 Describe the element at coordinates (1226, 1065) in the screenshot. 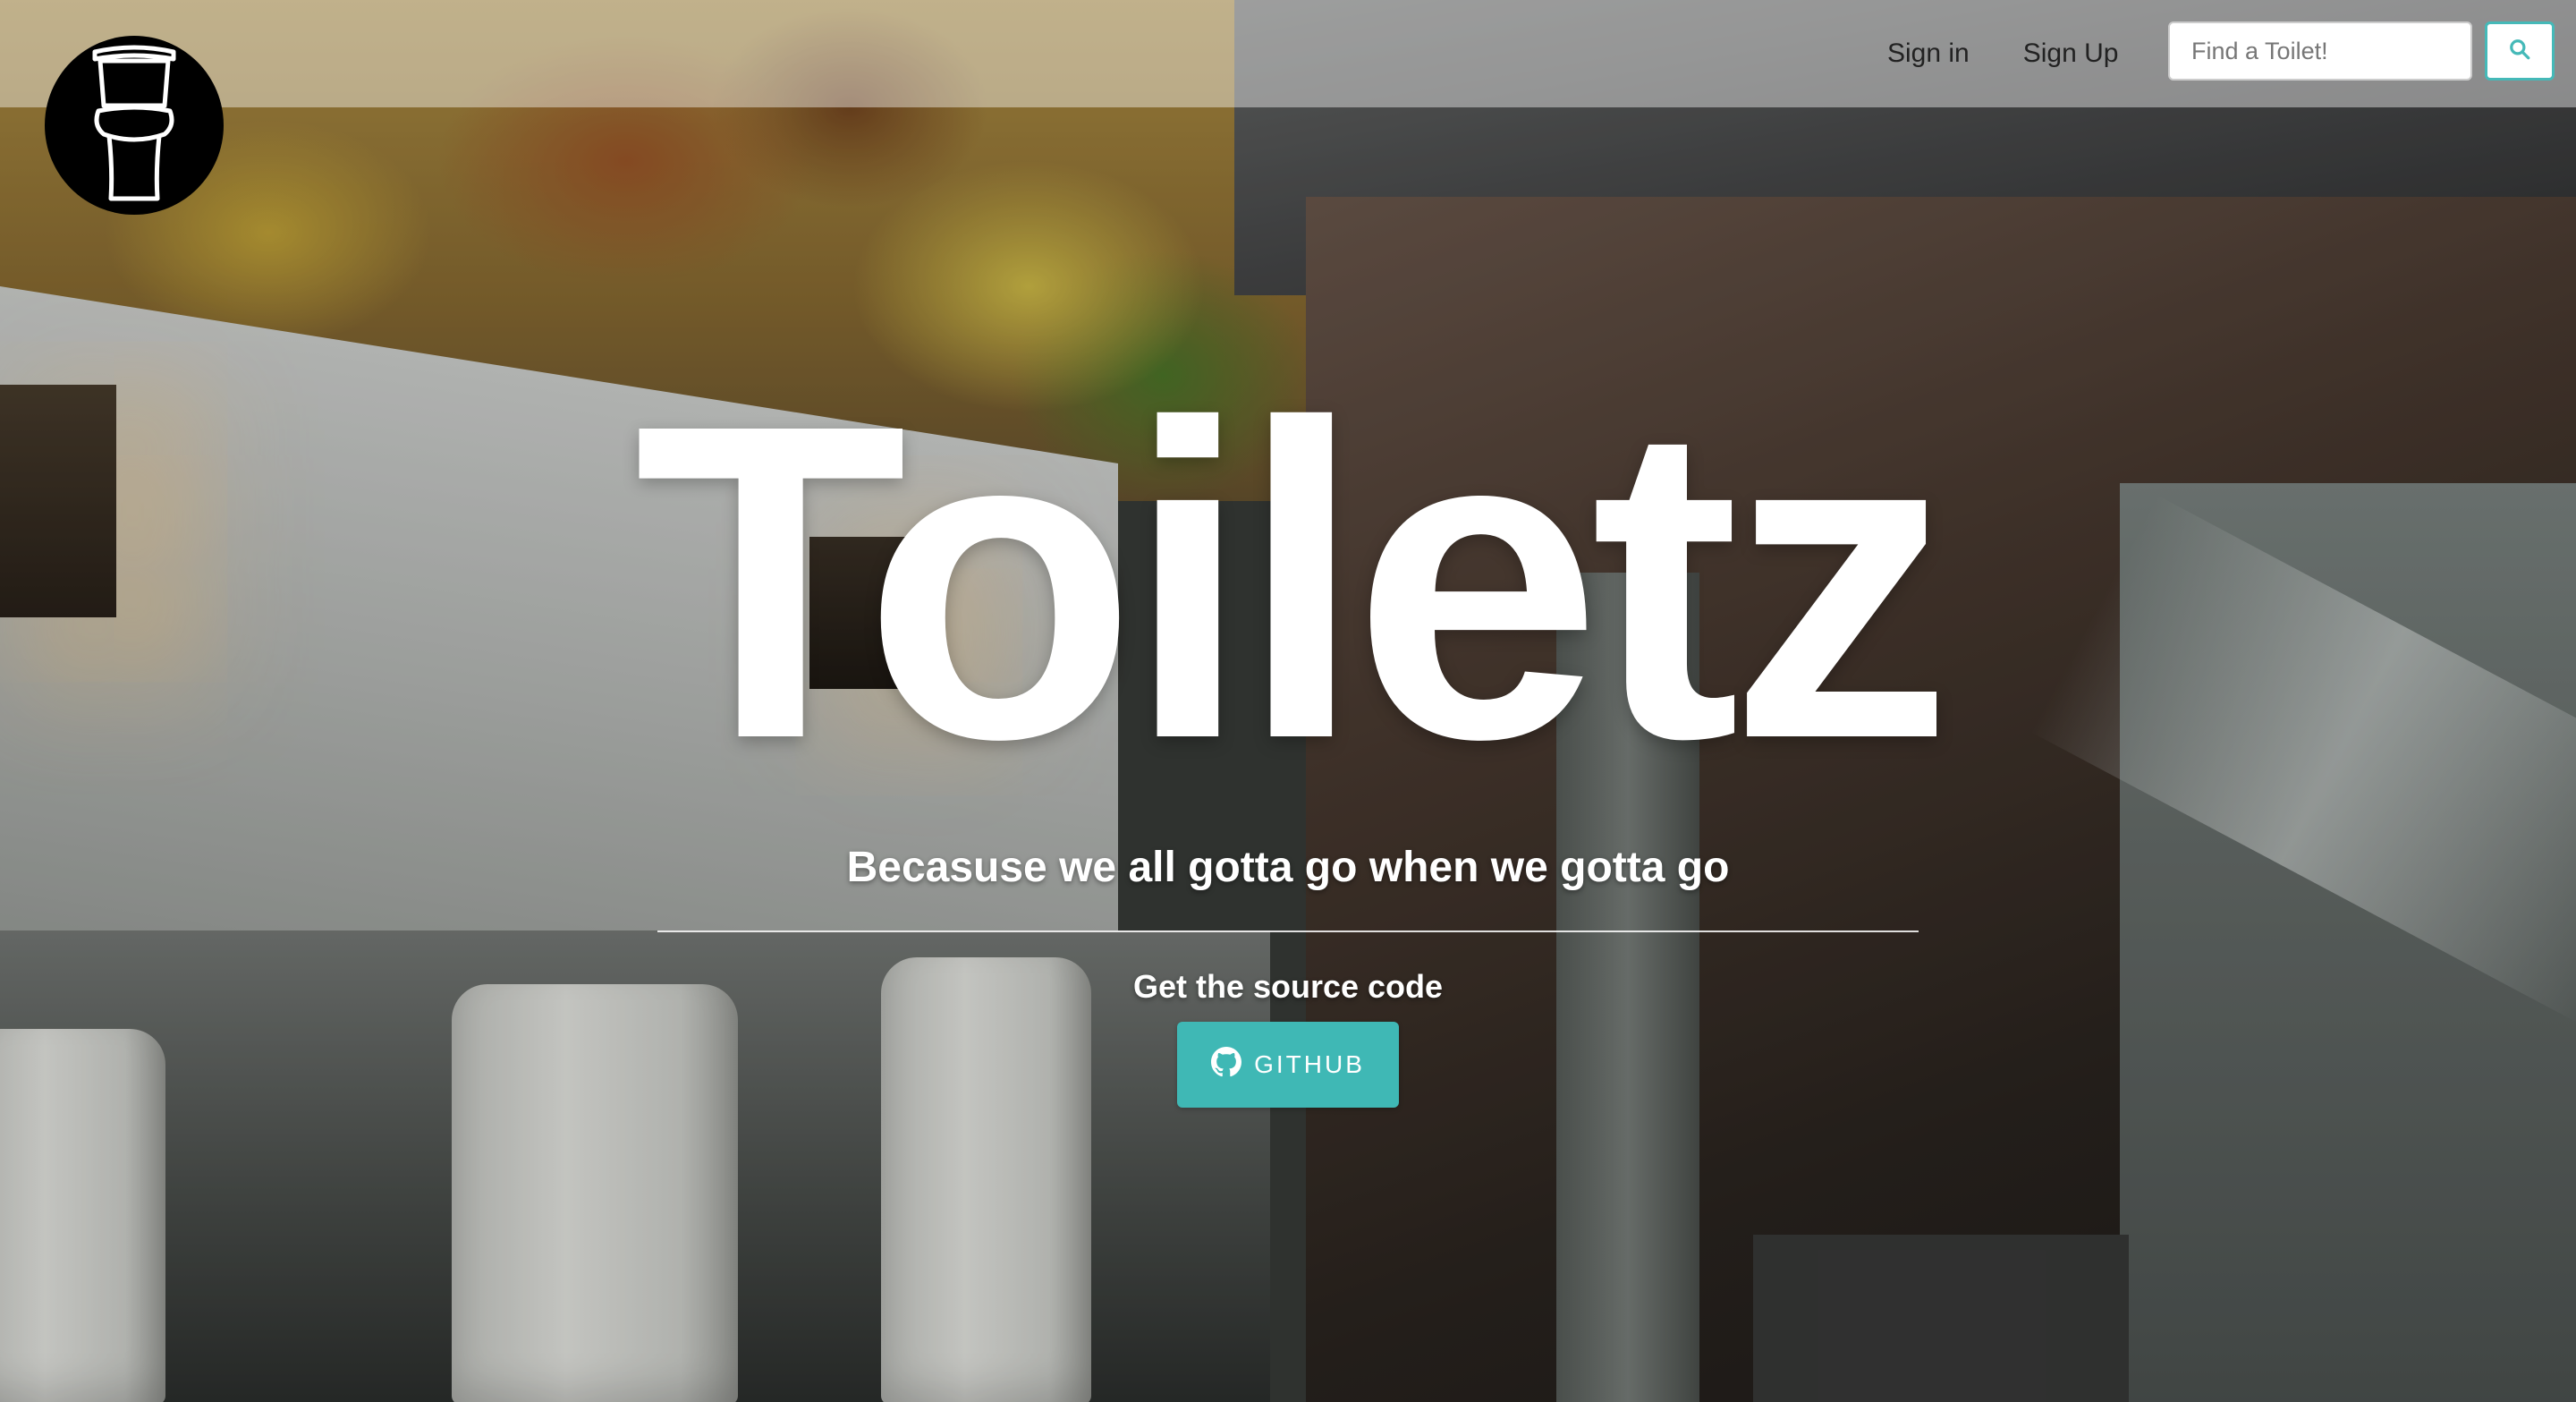

I see `github-icon` at that location.